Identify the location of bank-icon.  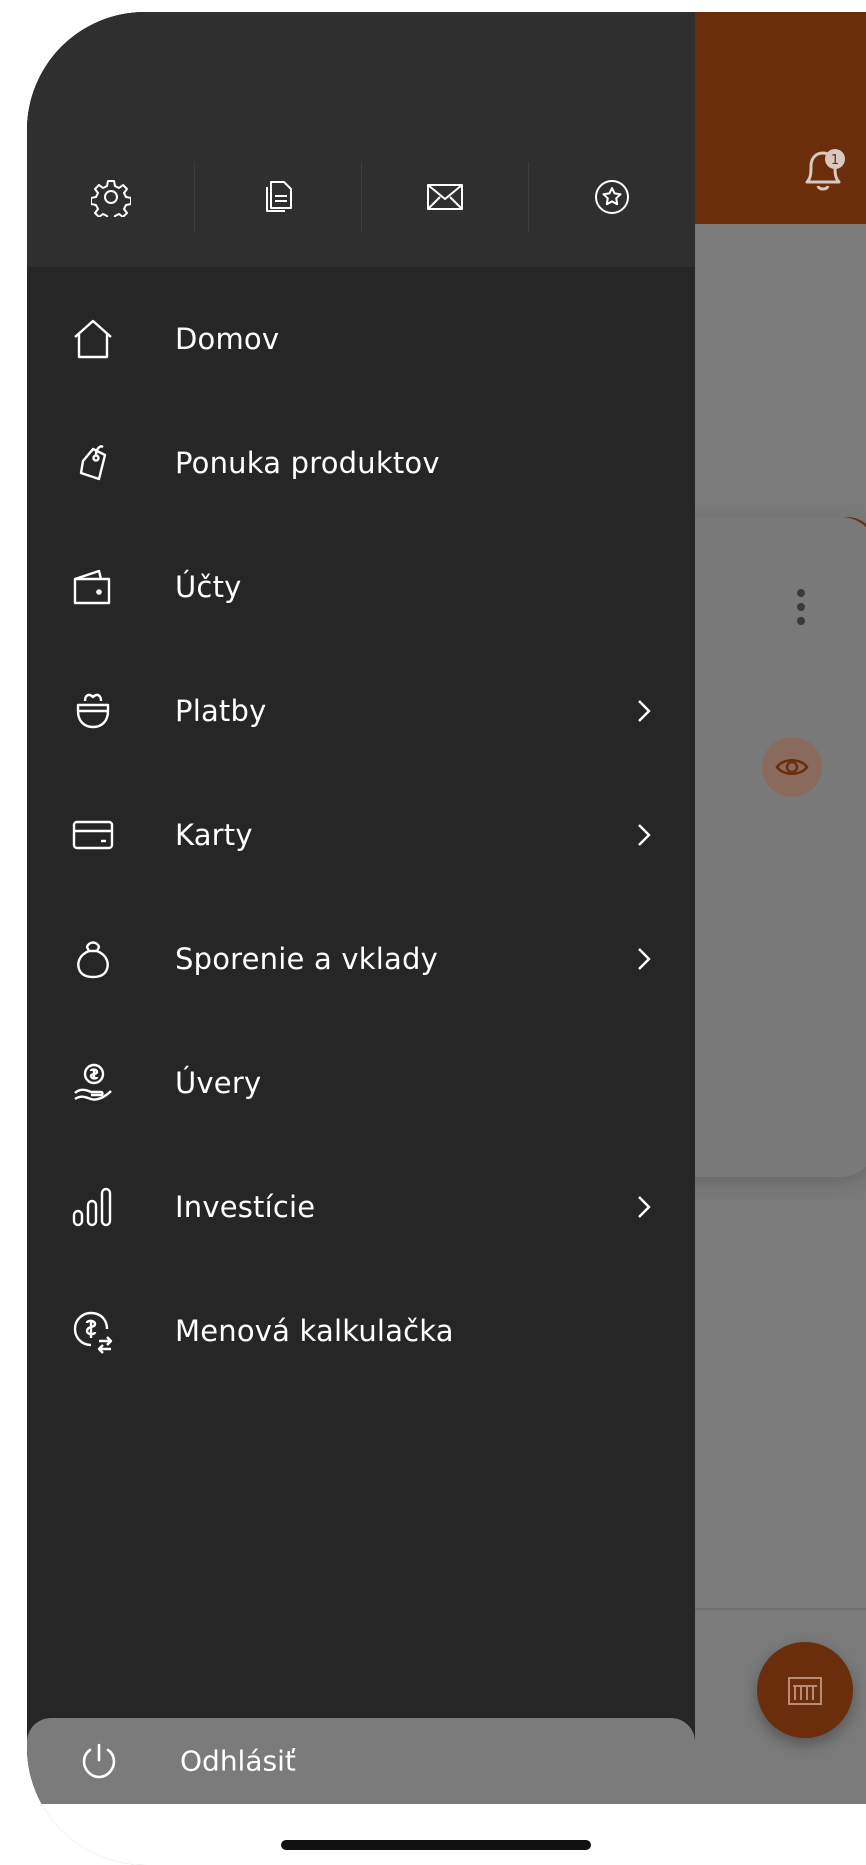
(805, 1691).